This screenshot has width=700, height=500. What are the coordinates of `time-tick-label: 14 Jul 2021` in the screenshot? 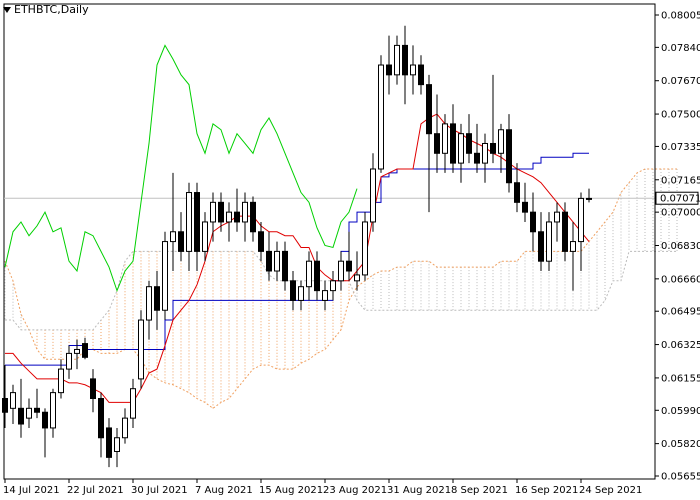 It's located at (31, 490).